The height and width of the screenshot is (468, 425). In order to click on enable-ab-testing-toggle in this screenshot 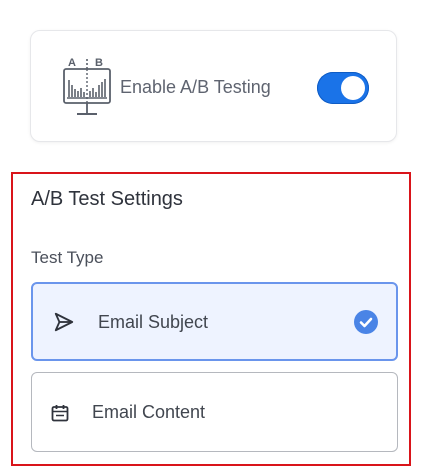, I will do `click(343, 88)`.